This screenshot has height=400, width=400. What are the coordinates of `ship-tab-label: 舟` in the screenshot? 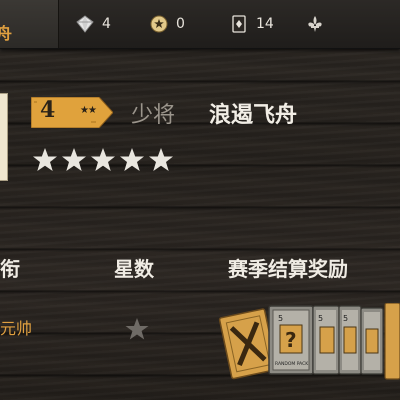 It's located at (6, 33).